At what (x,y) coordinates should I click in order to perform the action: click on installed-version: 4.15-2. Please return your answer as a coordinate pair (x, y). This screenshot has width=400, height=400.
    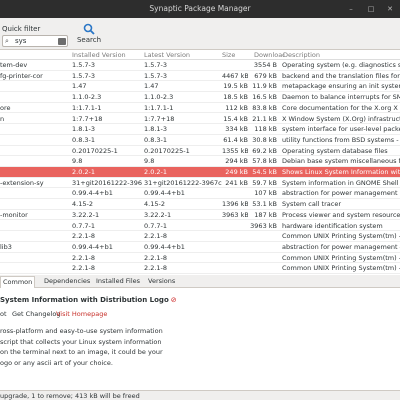
    Looking at the image, I should click on (82, 204).